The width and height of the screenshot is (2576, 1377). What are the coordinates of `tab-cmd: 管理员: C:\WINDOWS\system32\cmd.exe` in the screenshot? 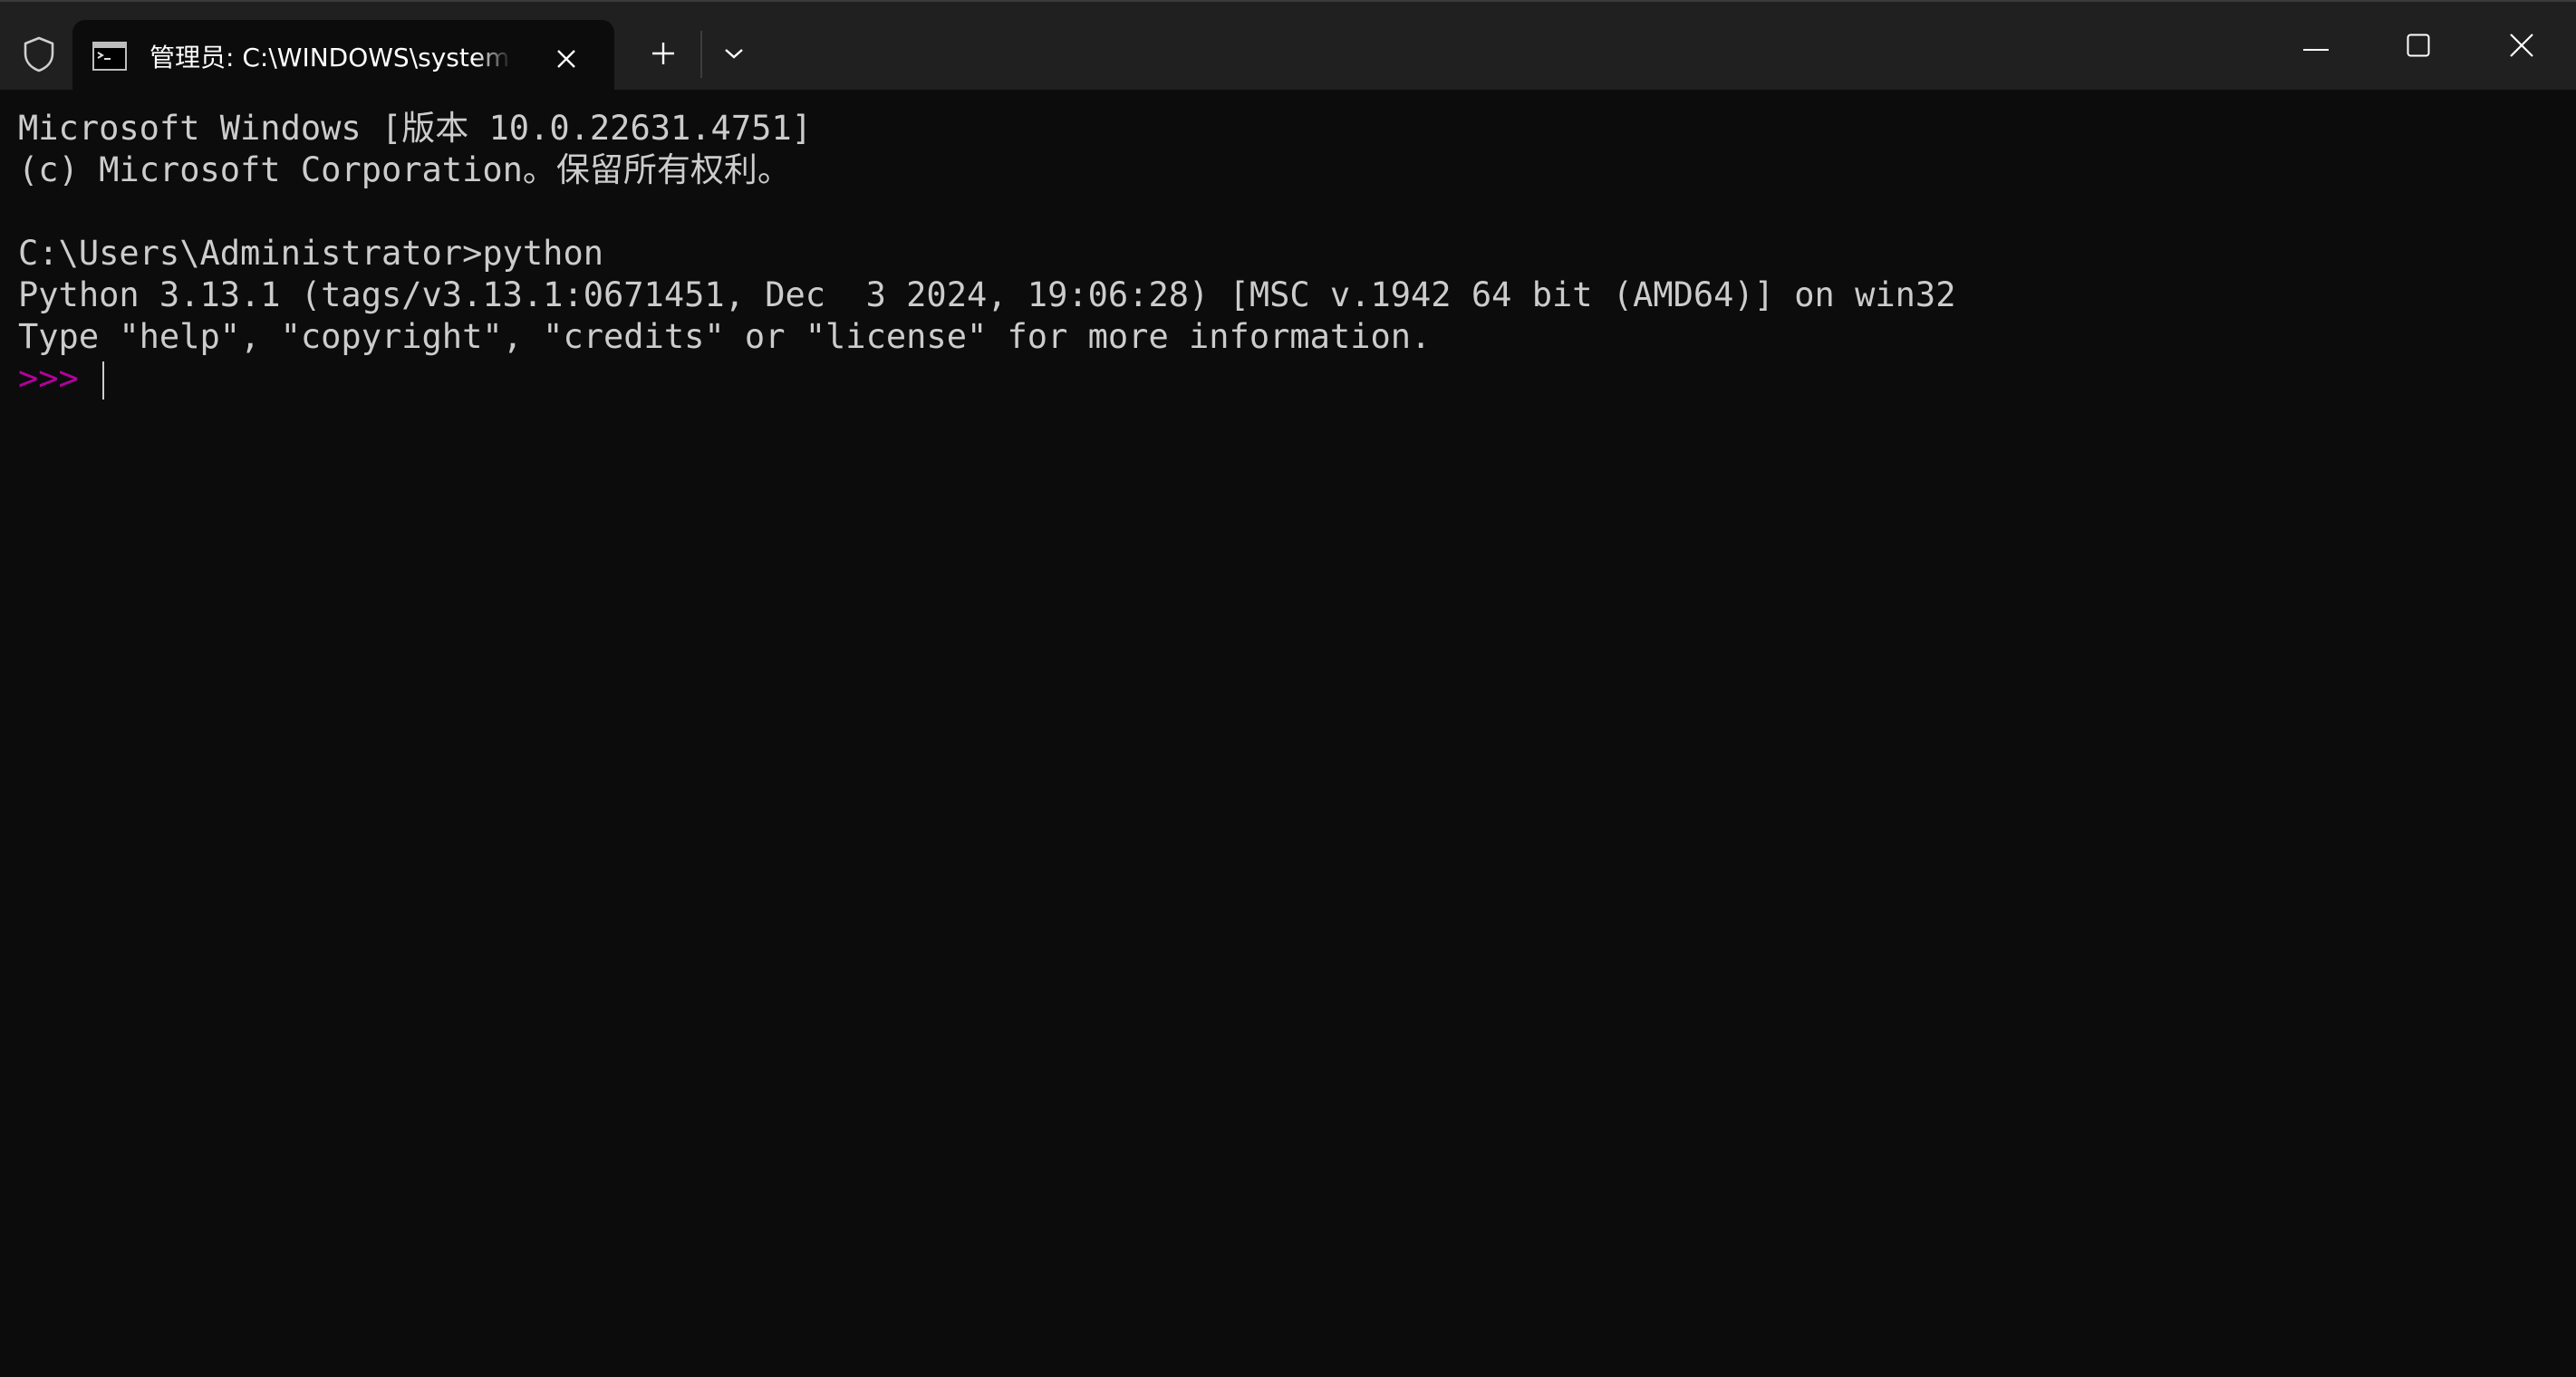 It's located at (343, 55).